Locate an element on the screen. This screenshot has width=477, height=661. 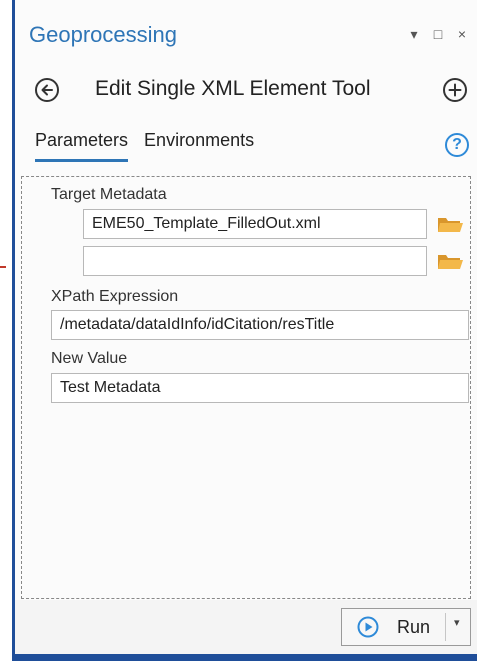
plus-icon is located at coordinates (455, 90).